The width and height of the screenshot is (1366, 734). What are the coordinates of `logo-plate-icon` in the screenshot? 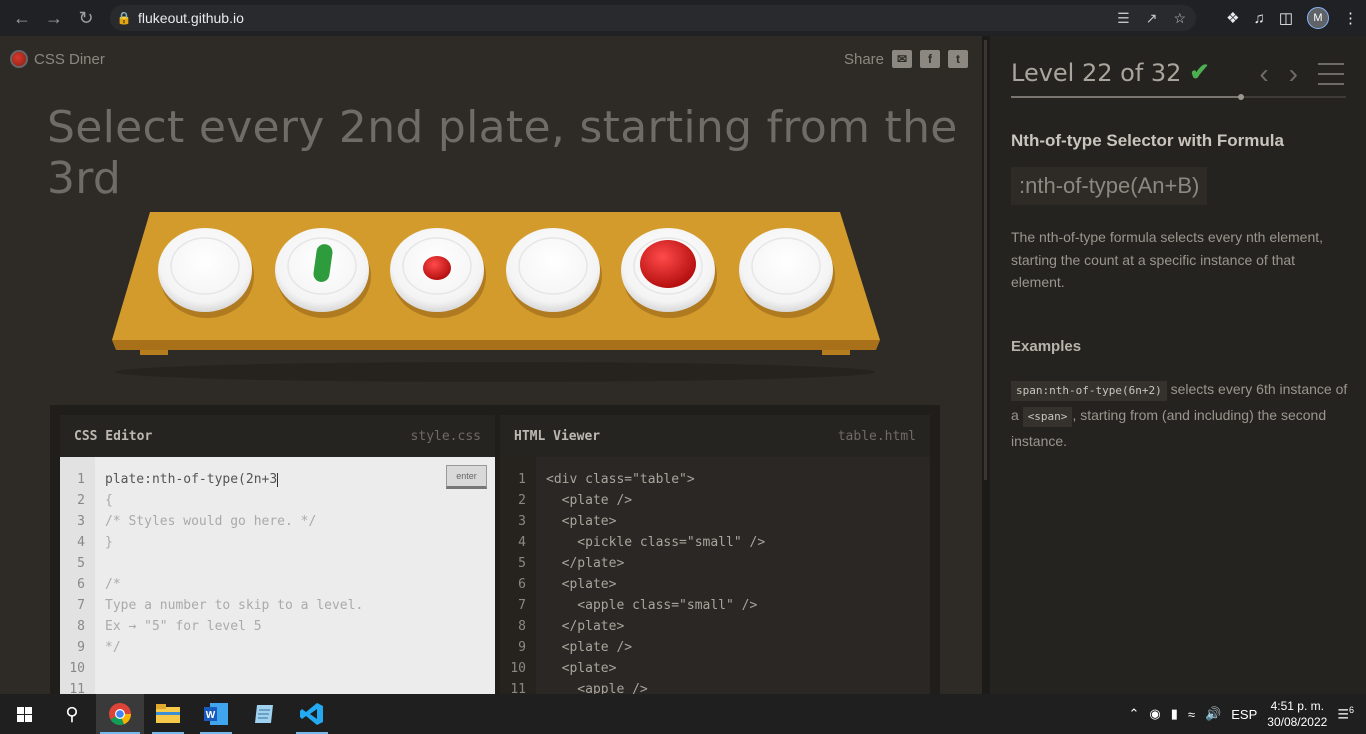 It's located at (19, 59).